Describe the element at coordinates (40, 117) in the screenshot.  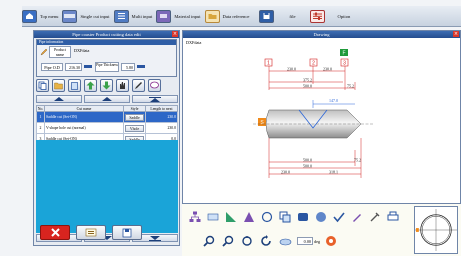
I see `row-no: 1` at that location.